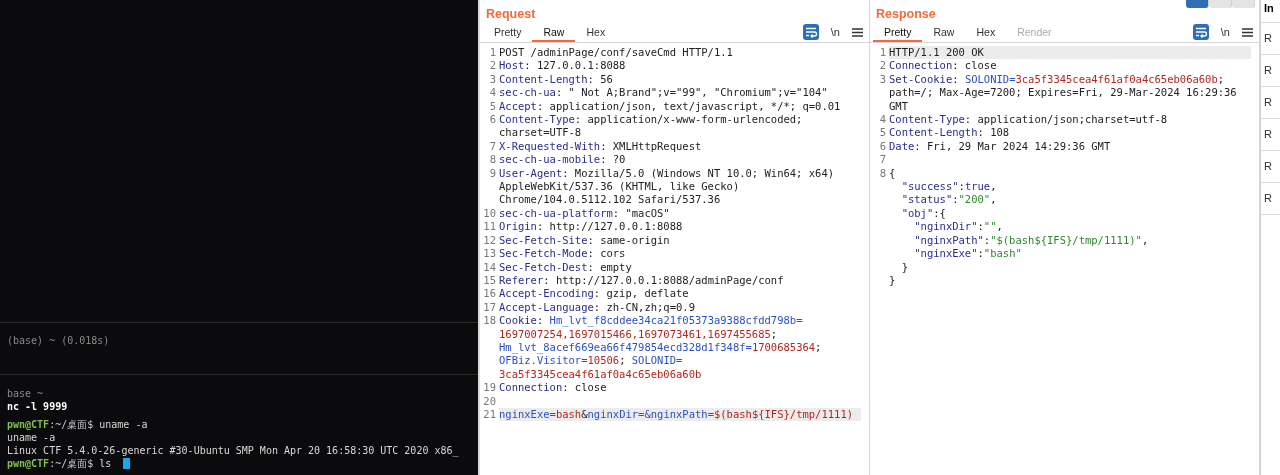  Describe the element at coordinates (898, 105) in the screenshot. I see `code-text: GMT` at that location.